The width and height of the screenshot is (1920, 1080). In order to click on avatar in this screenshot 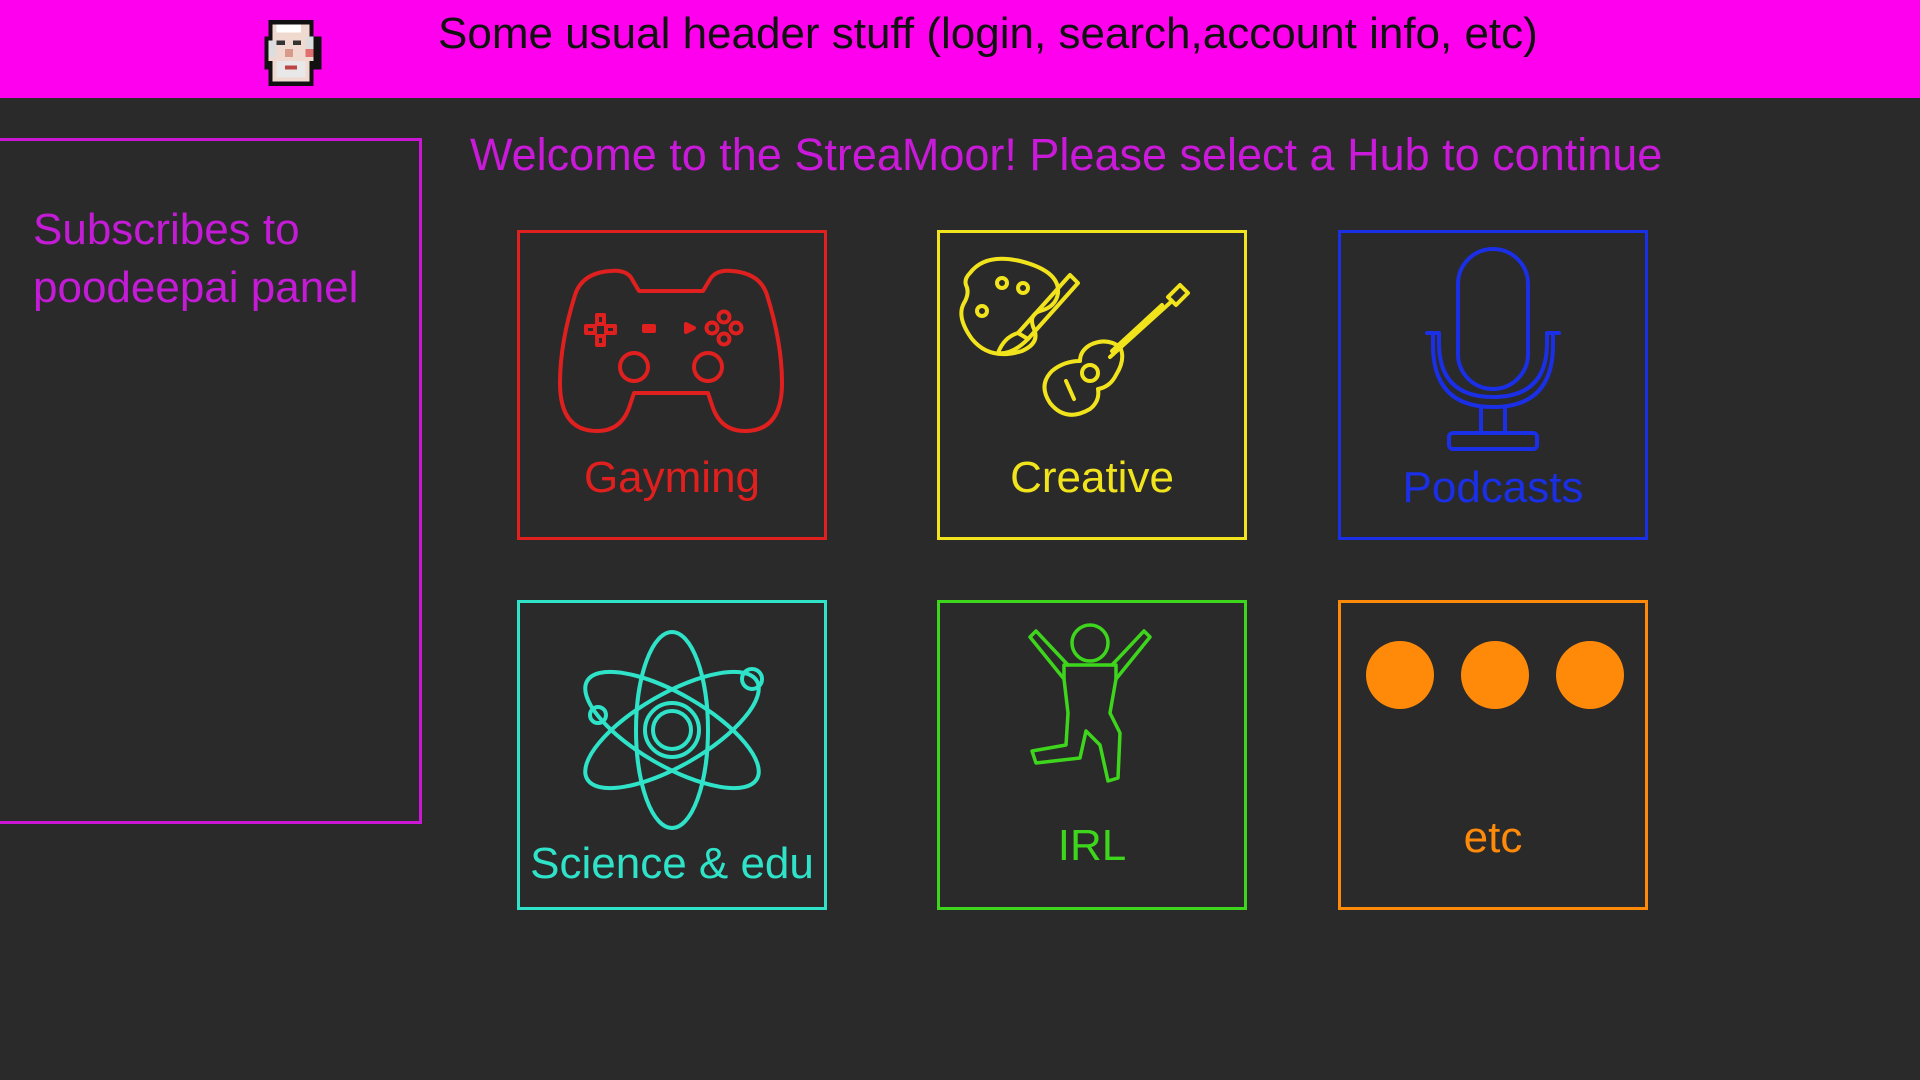, I will do `click(293, 53)`.